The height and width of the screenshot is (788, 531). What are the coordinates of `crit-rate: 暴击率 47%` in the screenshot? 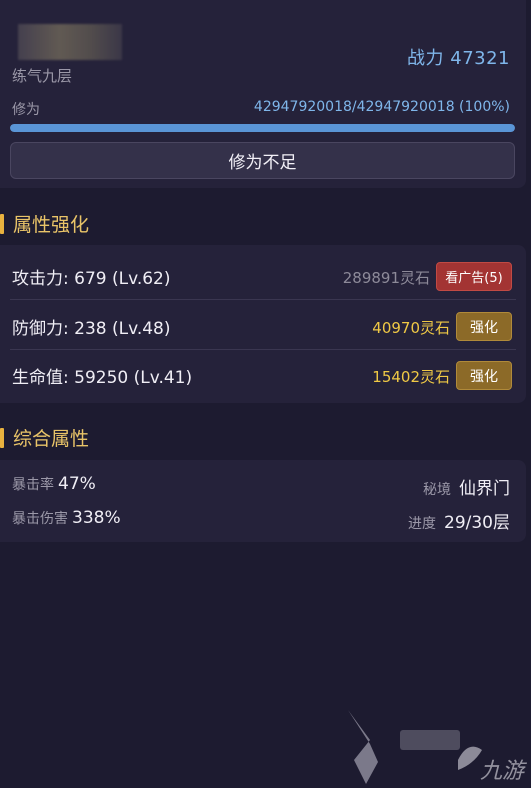 It's located at (54, 484).